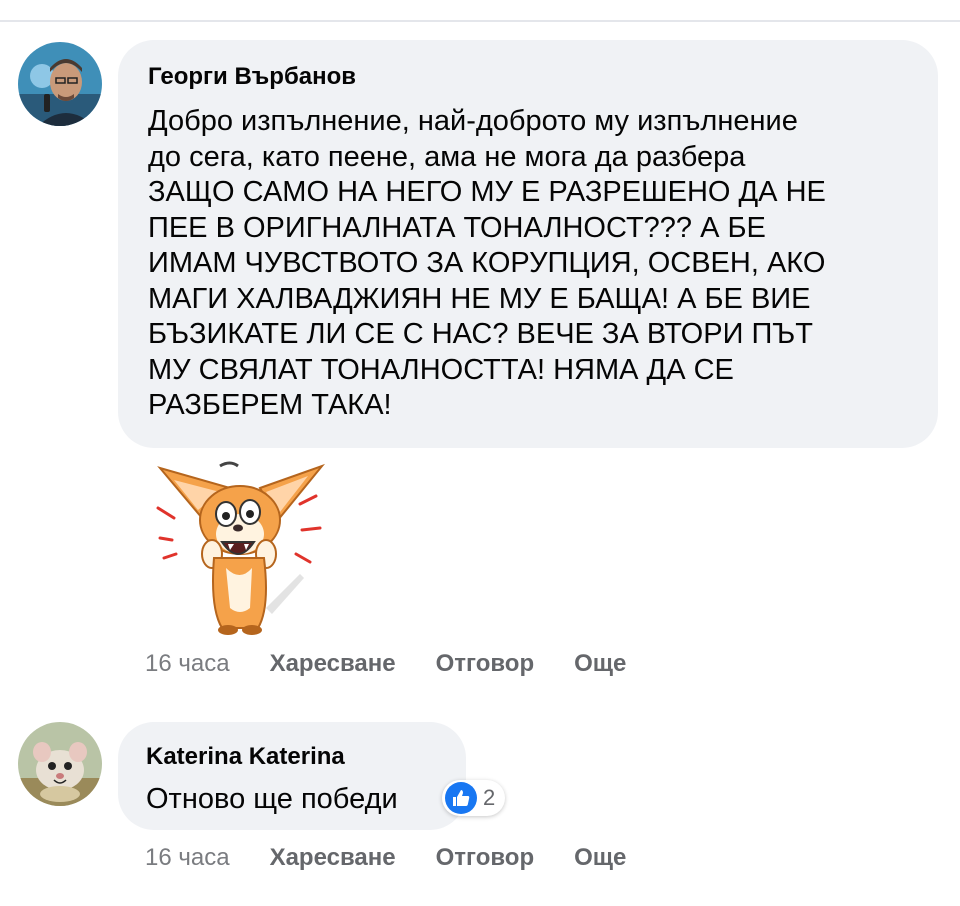 The image size is (960, 906). What do you see at coordinates (272, 799) in the screenshot?
I see `comment-text: Отново ще победи` at bounding box center [272, 799].